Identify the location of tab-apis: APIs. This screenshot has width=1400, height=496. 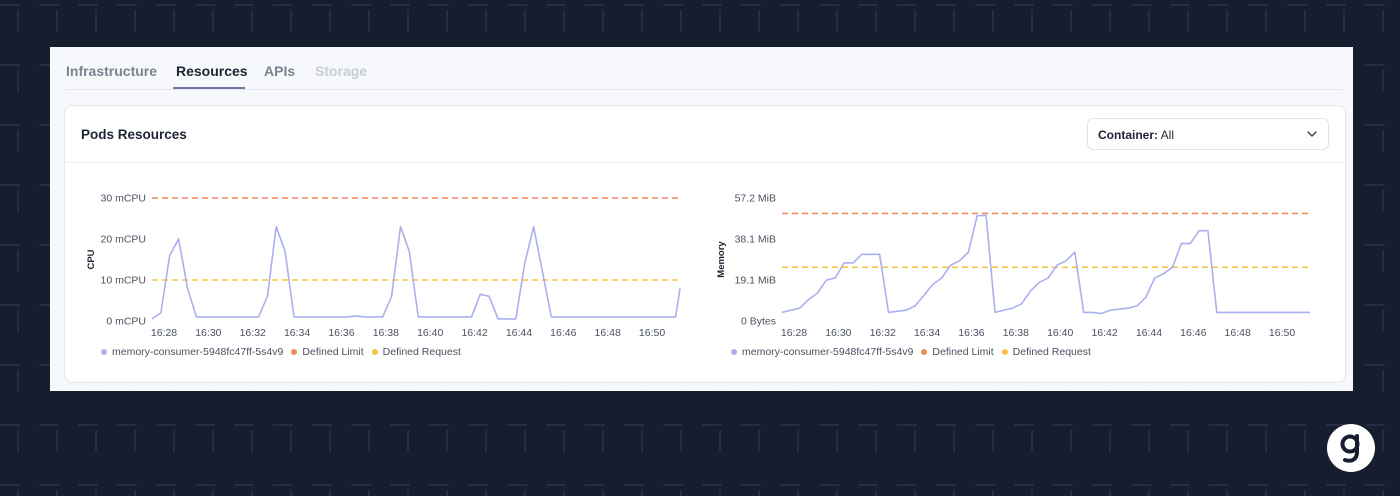
(279, 71).